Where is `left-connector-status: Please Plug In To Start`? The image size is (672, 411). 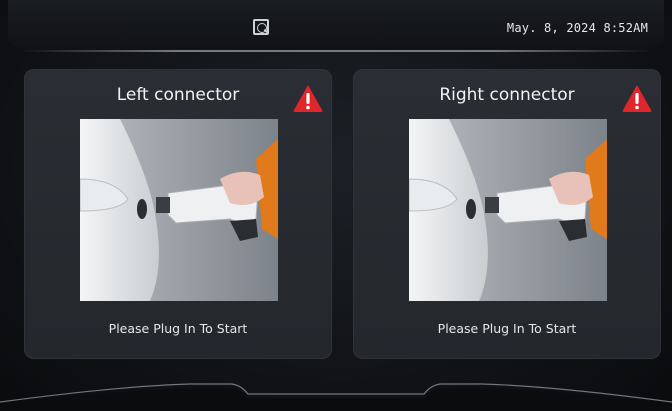 left-connector-status: Please Plug In To Start is located at coordinates (178, 328).